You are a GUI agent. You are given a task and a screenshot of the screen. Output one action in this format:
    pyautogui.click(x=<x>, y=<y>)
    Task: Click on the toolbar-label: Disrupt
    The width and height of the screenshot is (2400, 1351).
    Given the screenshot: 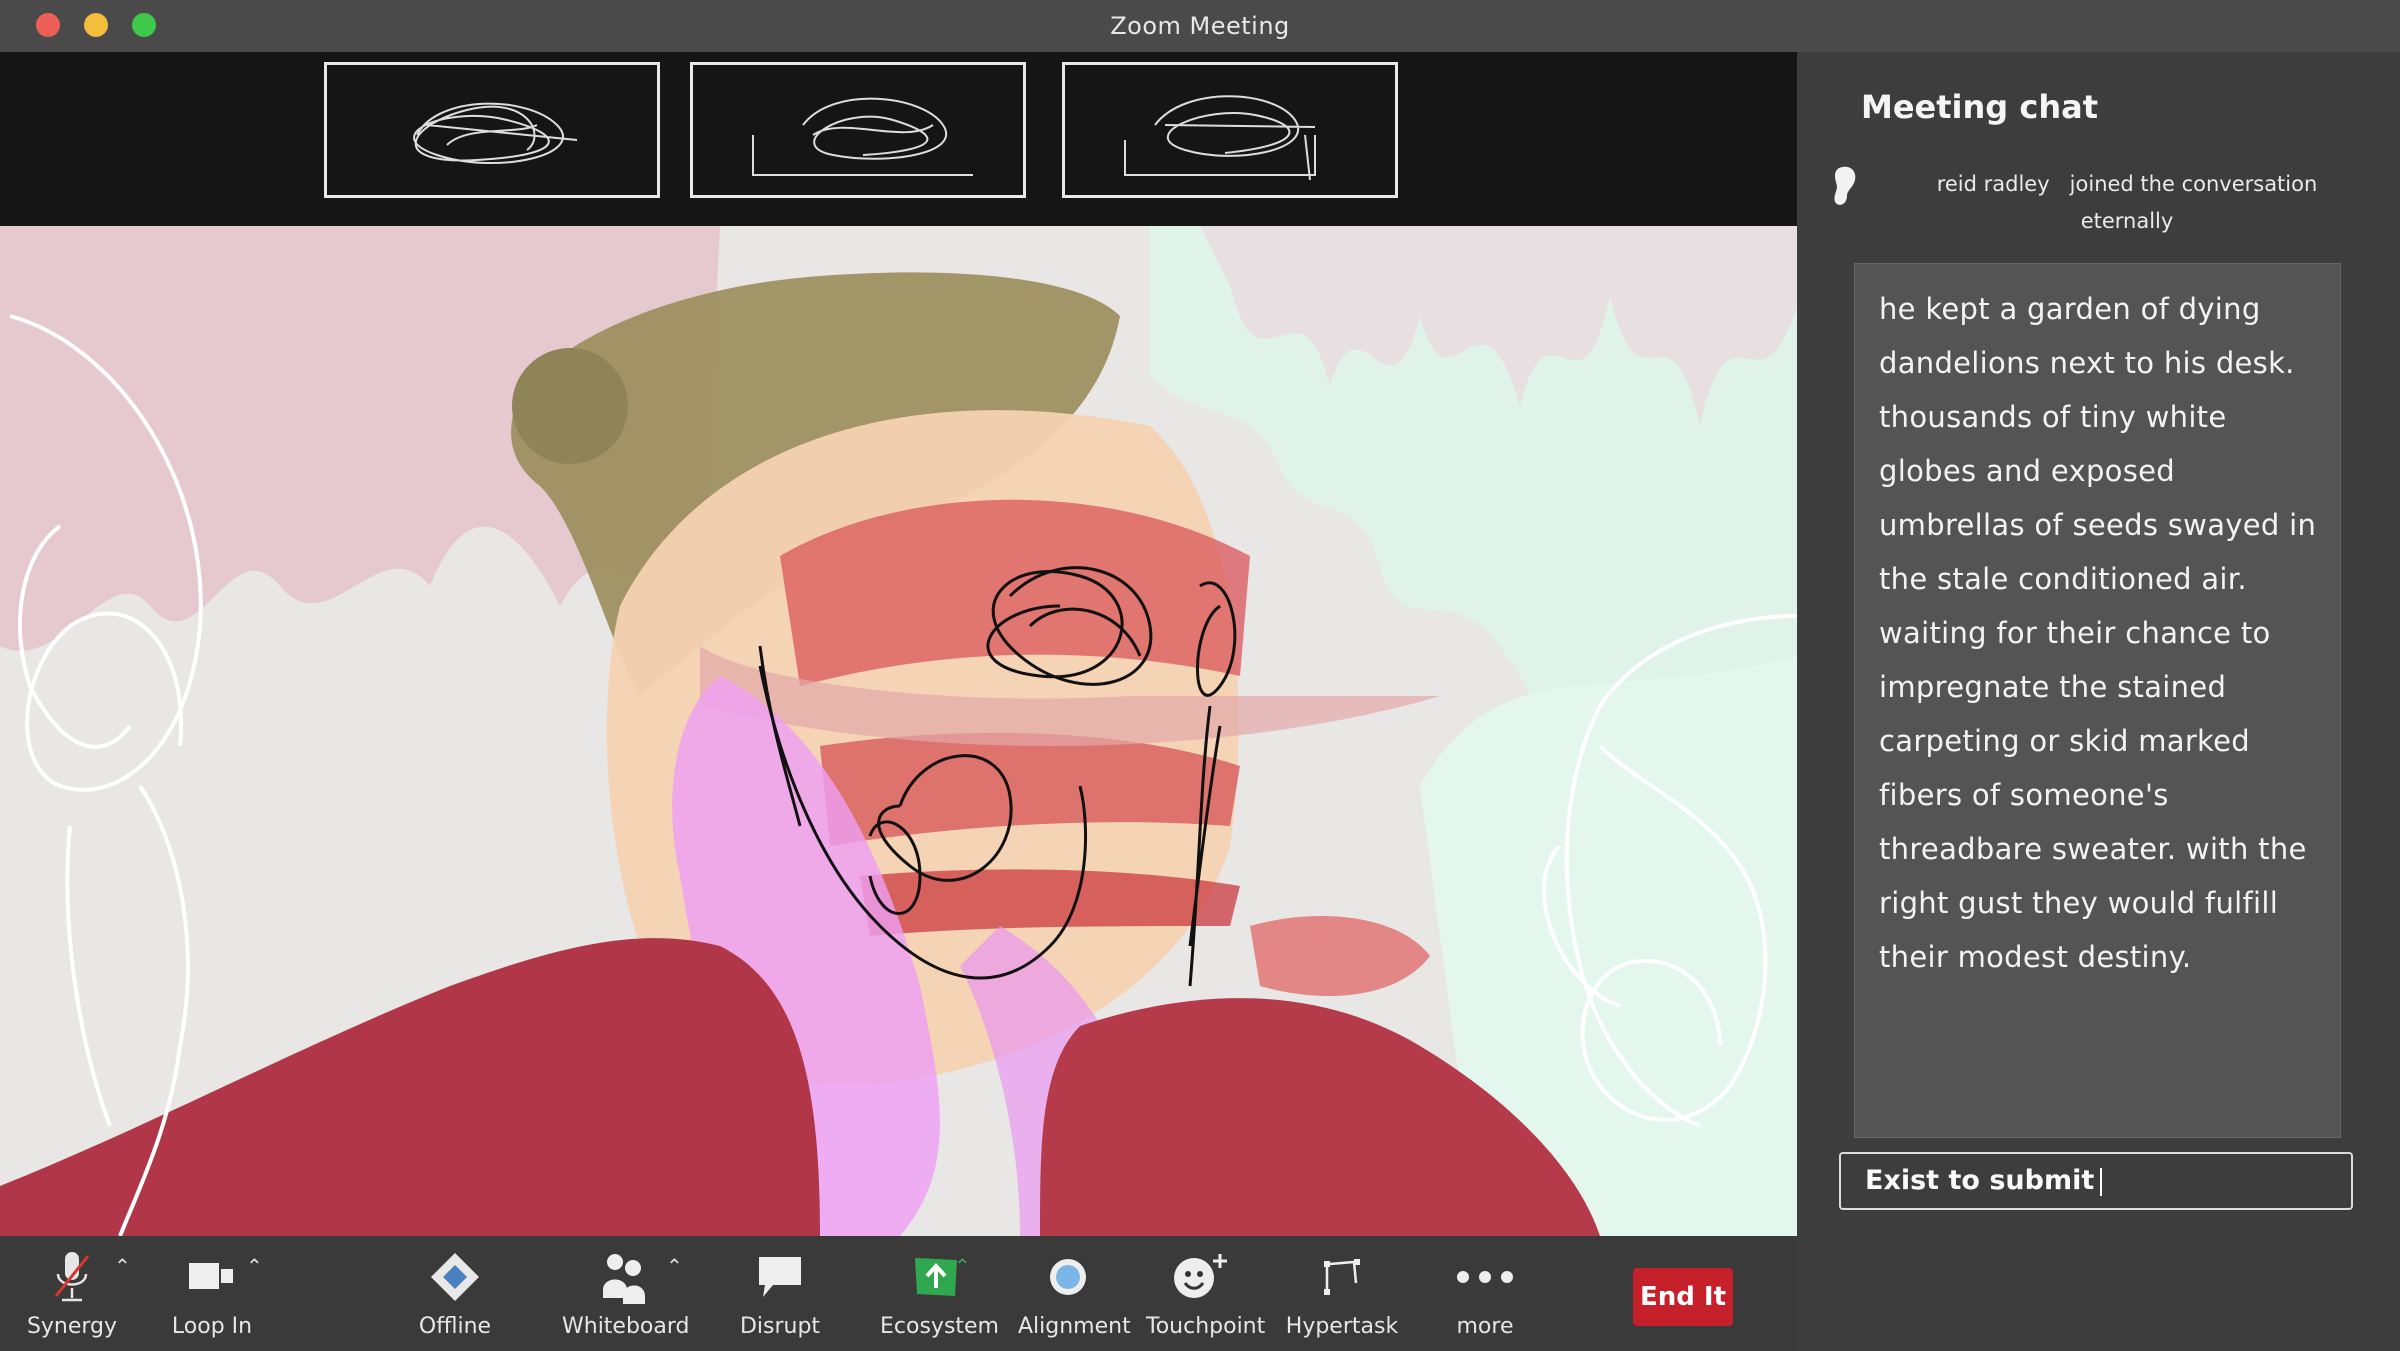 What is the action you would take?
    pyautogui.click(x=780, y=1326)
    